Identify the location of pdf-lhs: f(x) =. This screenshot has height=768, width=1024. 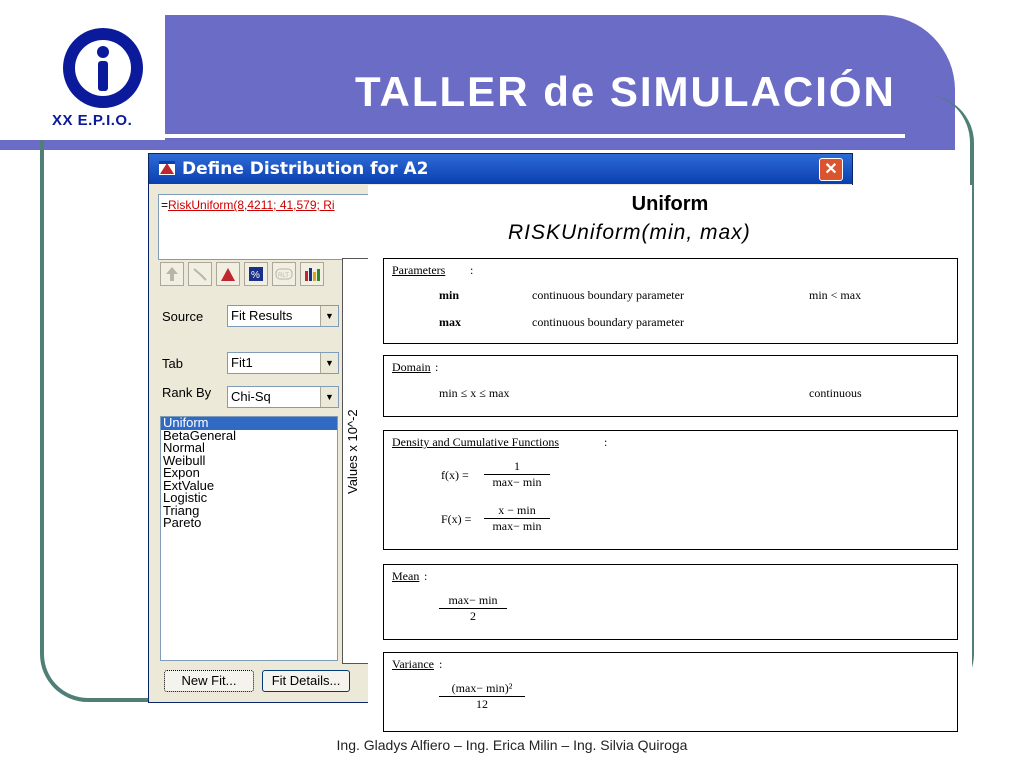
(455, 475).